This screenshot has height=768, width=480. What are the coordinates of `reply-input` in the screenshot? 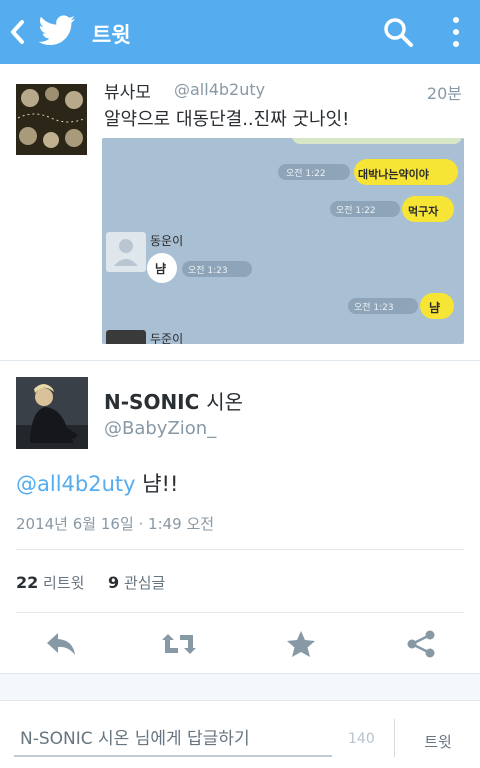 It's located at (173, 740).